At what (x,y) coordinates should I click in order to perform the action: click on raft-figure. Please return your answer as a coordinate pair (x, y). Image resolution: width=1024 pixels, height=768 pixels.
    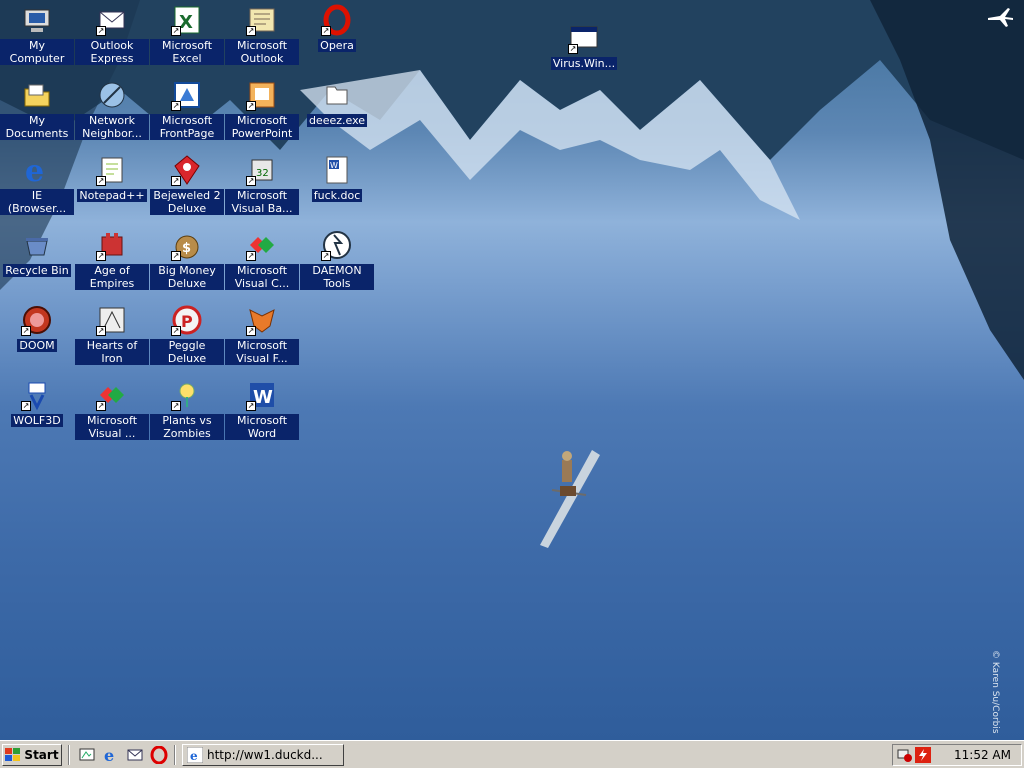
    Looking at the image, I should click on (570, 499).